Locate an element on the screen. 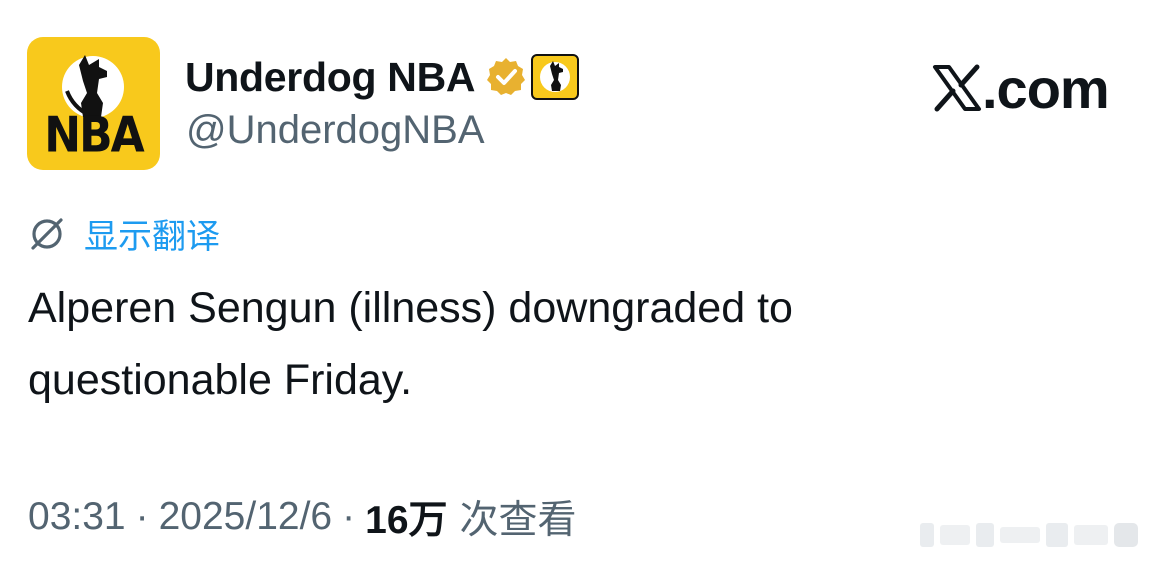 This screenshot has width=1151, height=561. avatar-nba-text: NBA is located at coordinates (94, 135).